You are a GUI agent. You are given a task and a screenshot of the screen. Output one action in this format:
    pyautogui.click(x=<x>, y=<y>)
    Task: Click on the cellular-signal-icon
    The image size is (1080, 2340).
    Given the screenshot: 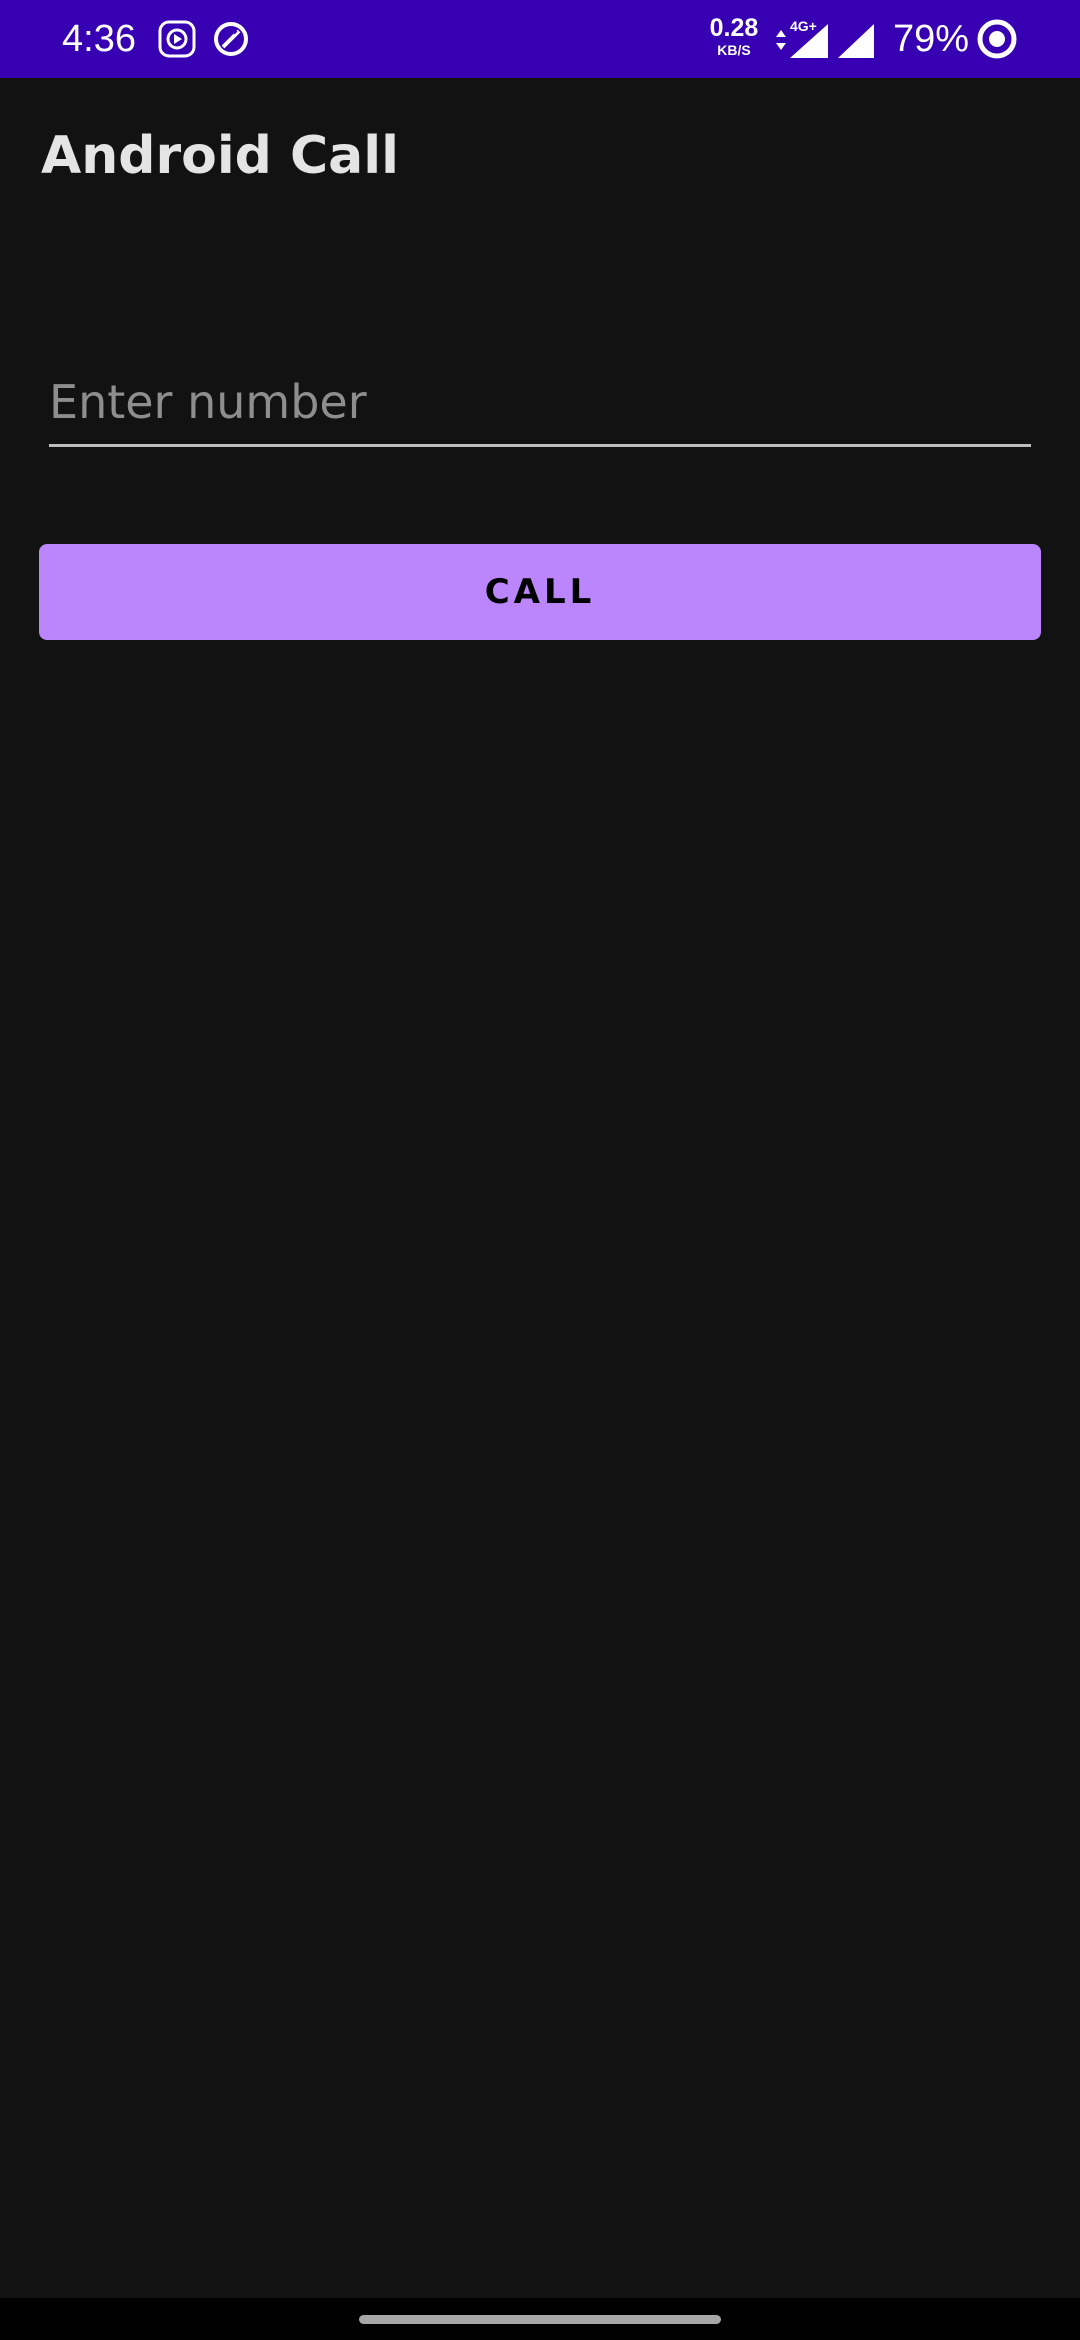 What is the action you would take?
    pyautogui.click(x=856, y=41)
    